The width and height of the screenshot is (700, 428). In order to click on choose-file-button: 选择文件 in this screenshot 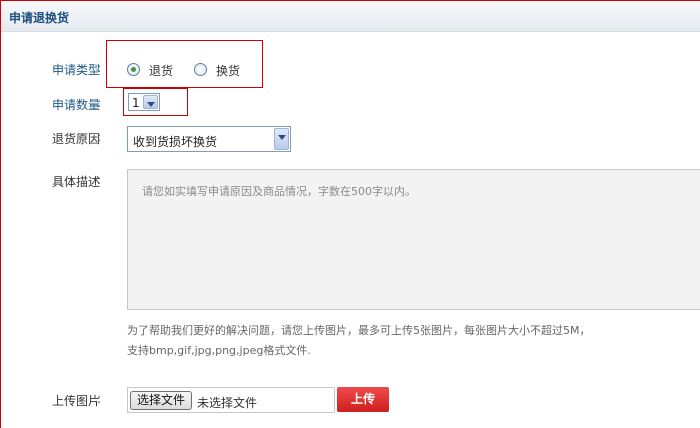, I will do `click(161, 400)`.